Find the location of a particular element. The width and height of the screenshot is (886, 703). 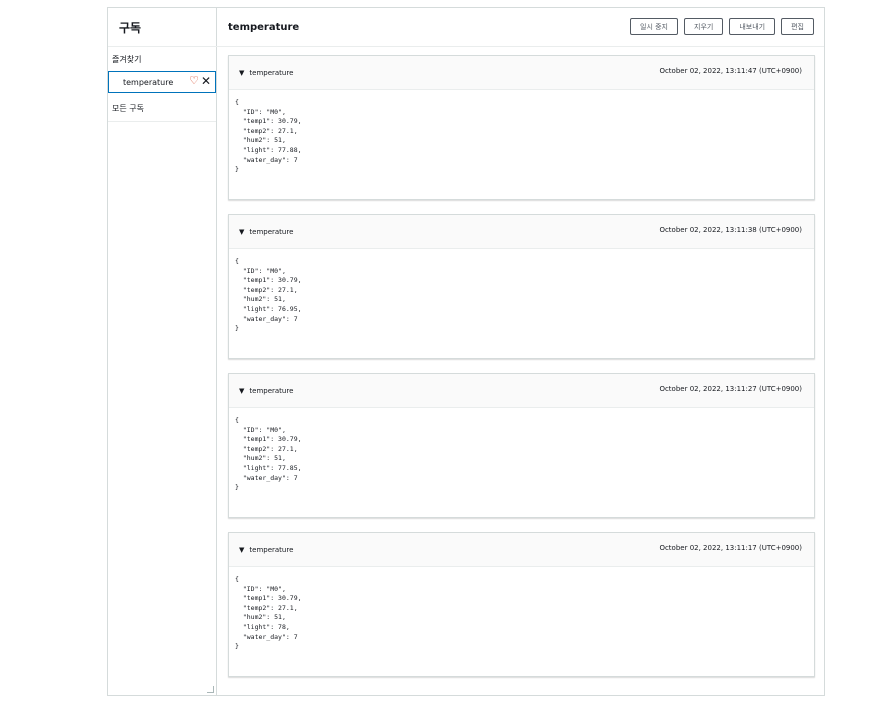

heart-icon: ♡ is located at coordinates (194, 81).